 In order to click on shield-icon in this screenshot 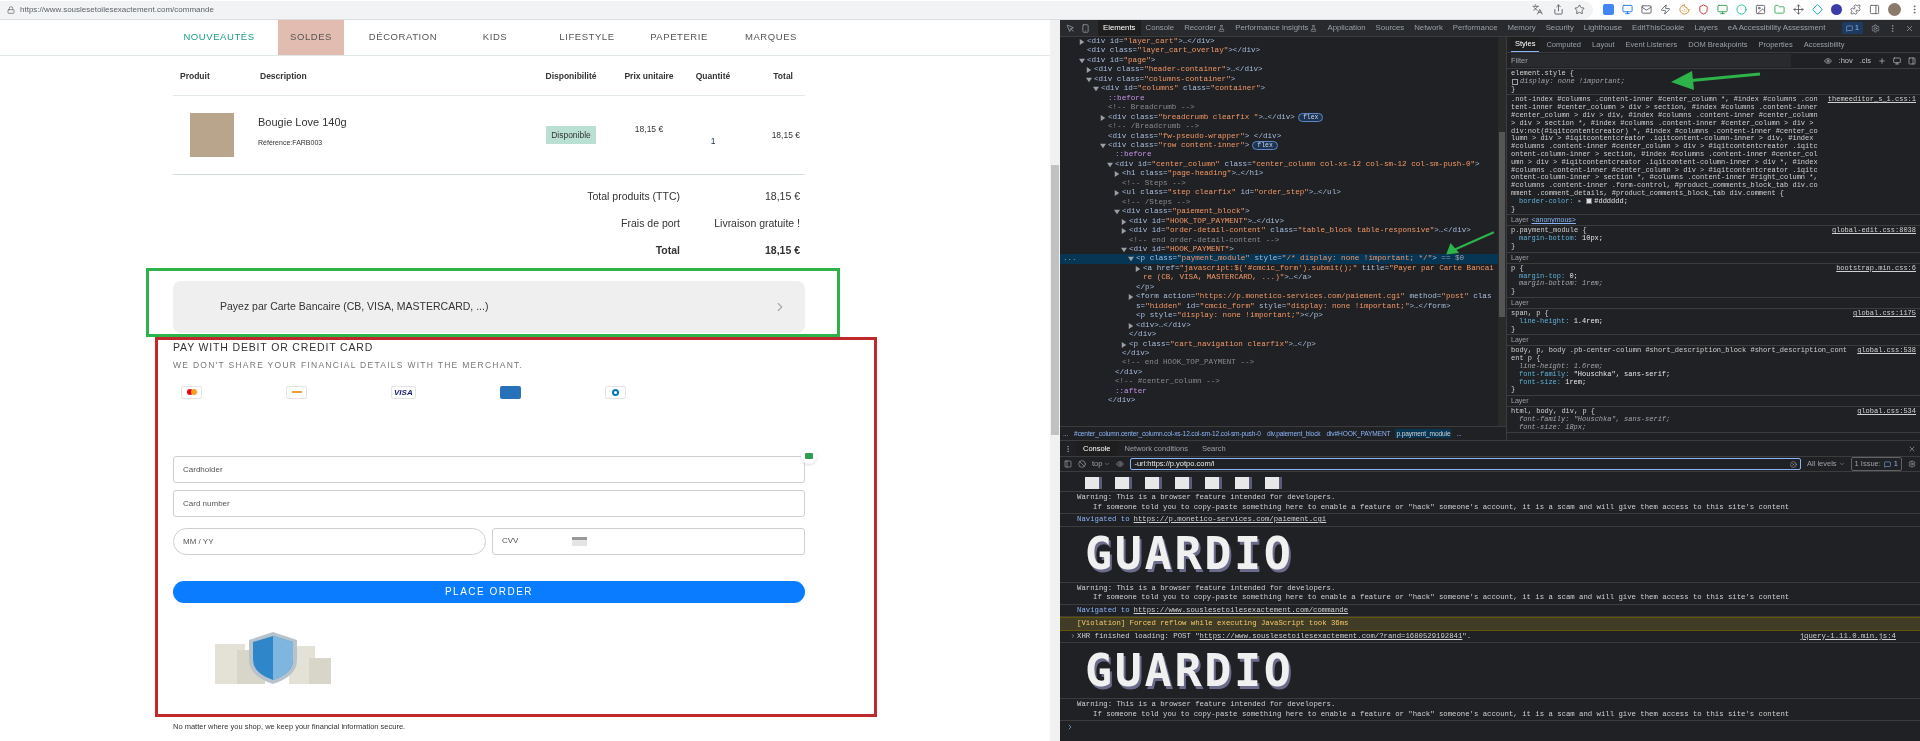, I will do `click(1703, 9)`.